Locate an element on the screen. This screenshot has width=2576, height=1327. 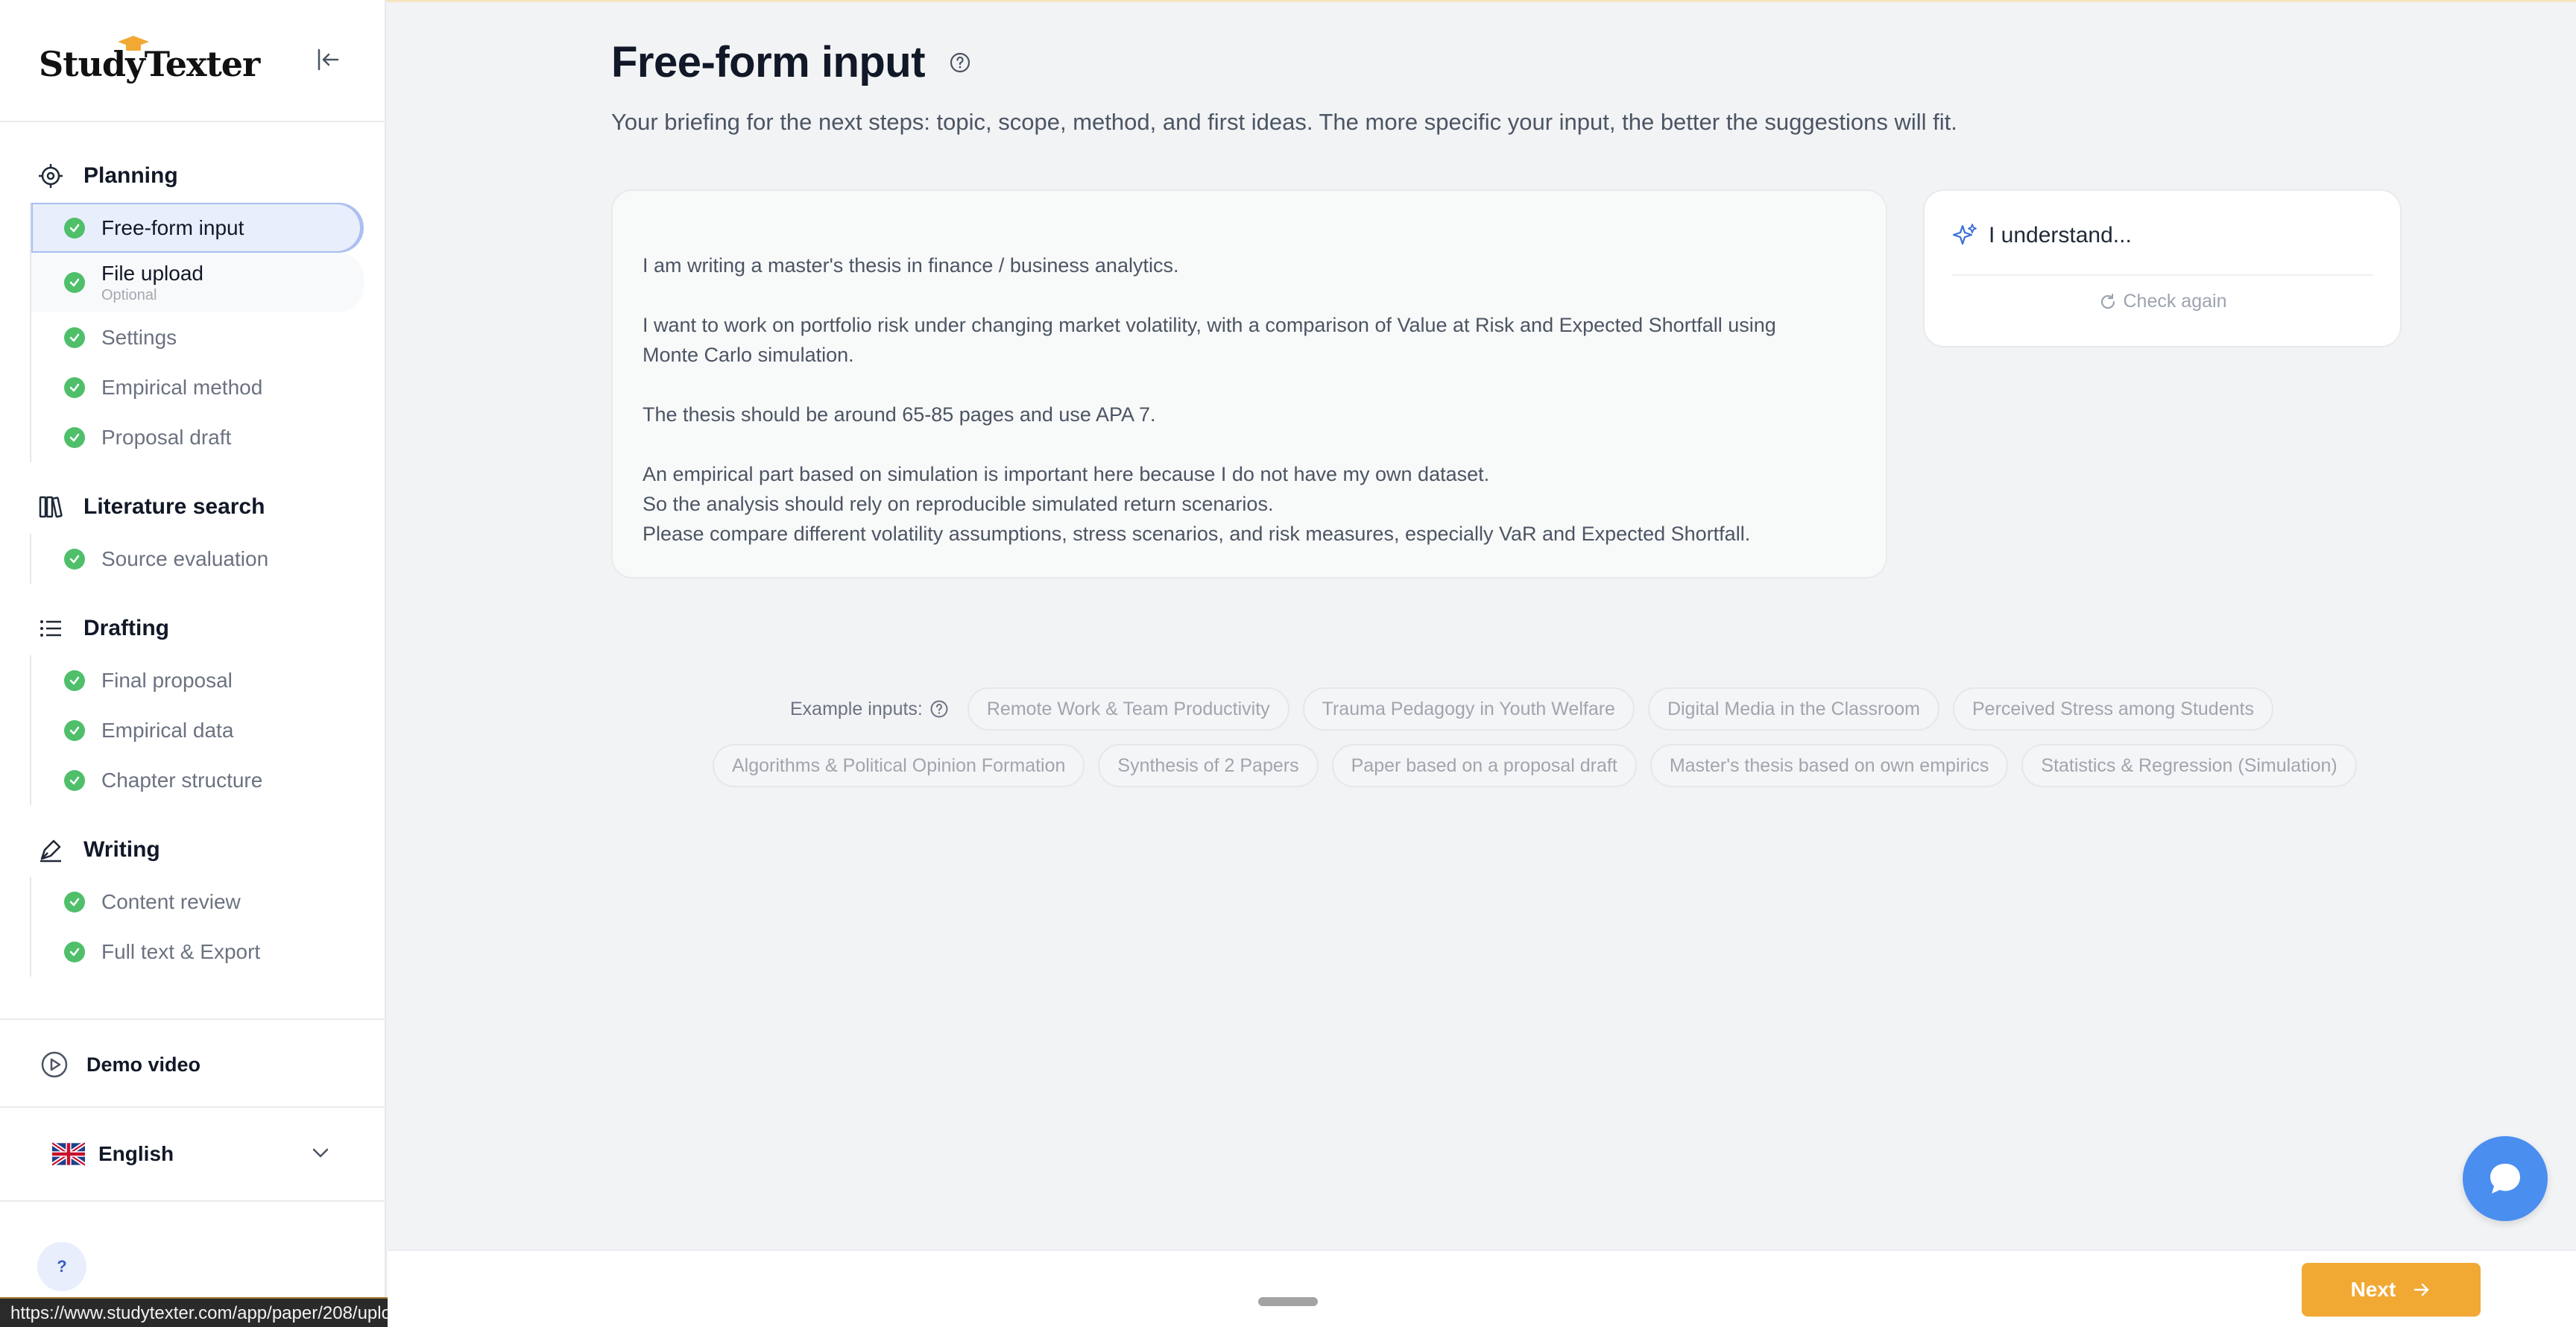
pen-icon is located at coordinates (51, 850).